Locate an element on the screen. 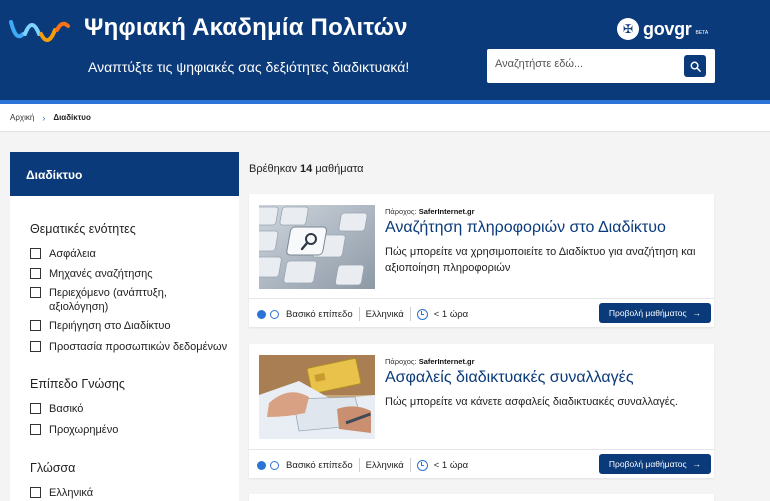 The image size is (770, 501). govgr-text: govgr is located at coordinates (667, 28).